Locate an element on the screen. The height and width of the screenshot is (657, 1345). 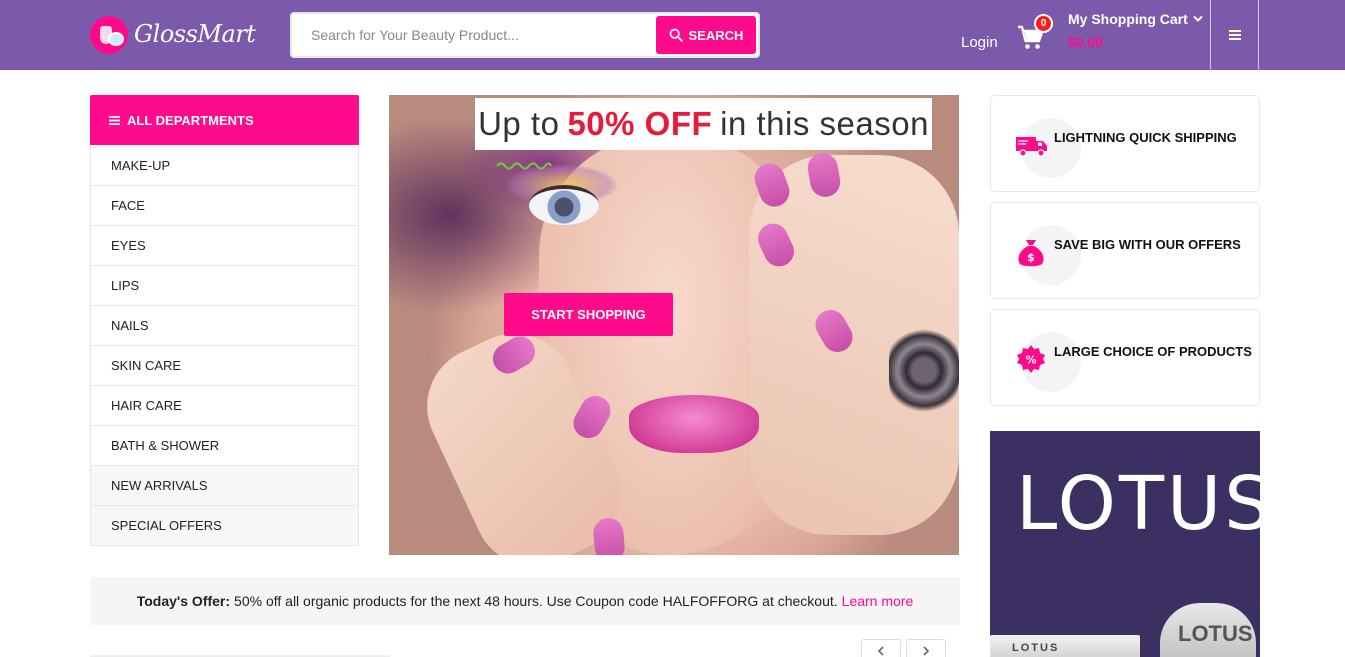
menu-button is located at coordinates (1234, 35).